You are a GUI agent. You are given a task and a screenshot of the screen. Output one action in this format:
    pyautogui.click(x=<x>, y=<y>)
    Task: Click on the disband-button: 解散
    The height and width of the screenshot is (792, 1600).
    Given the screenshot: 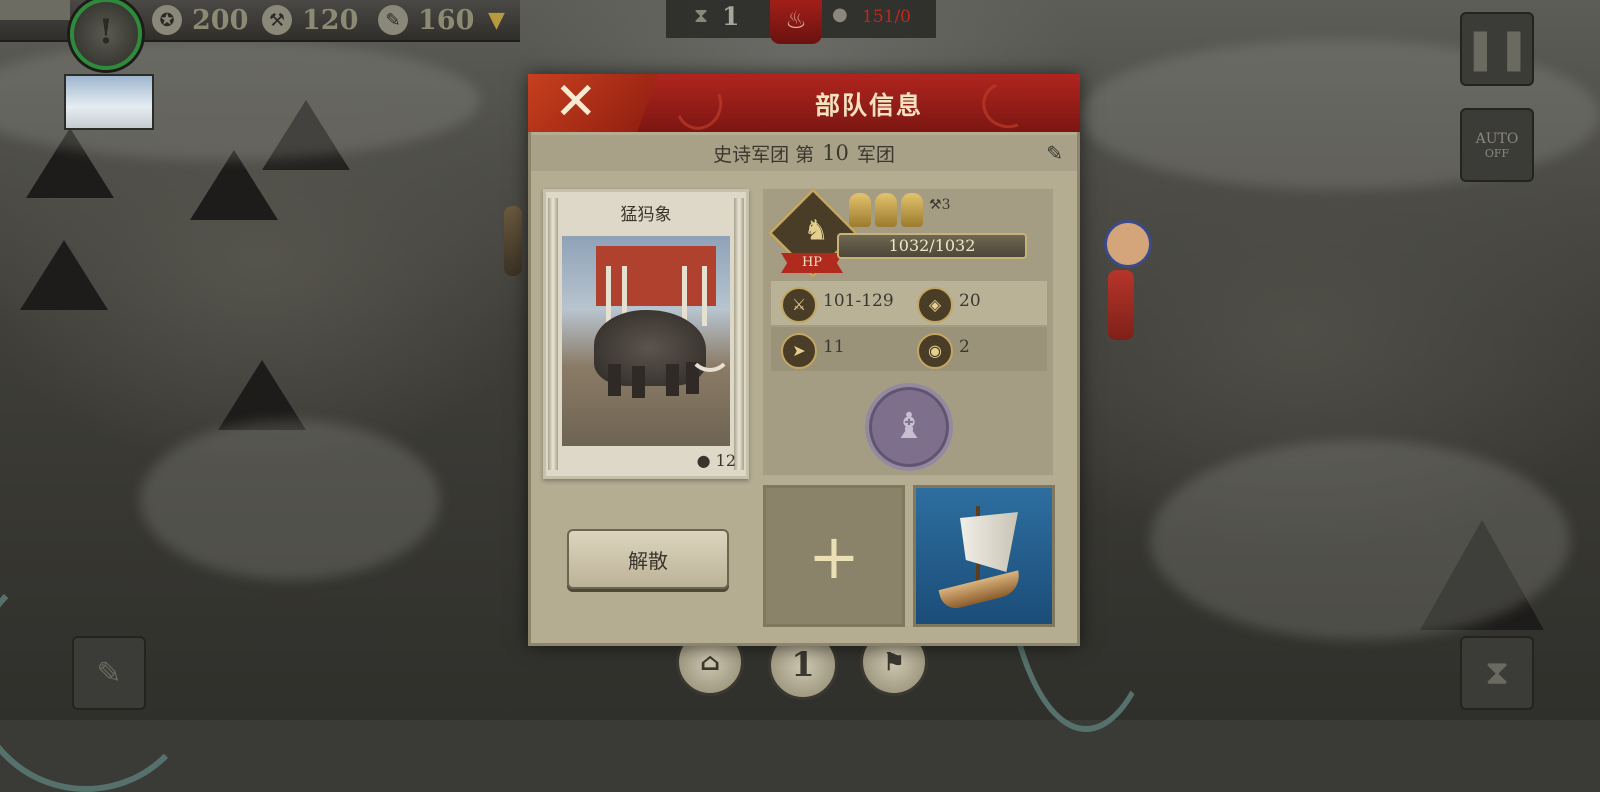 What is the action you would take?
    pyautogui.click(x=648, y=559)
    